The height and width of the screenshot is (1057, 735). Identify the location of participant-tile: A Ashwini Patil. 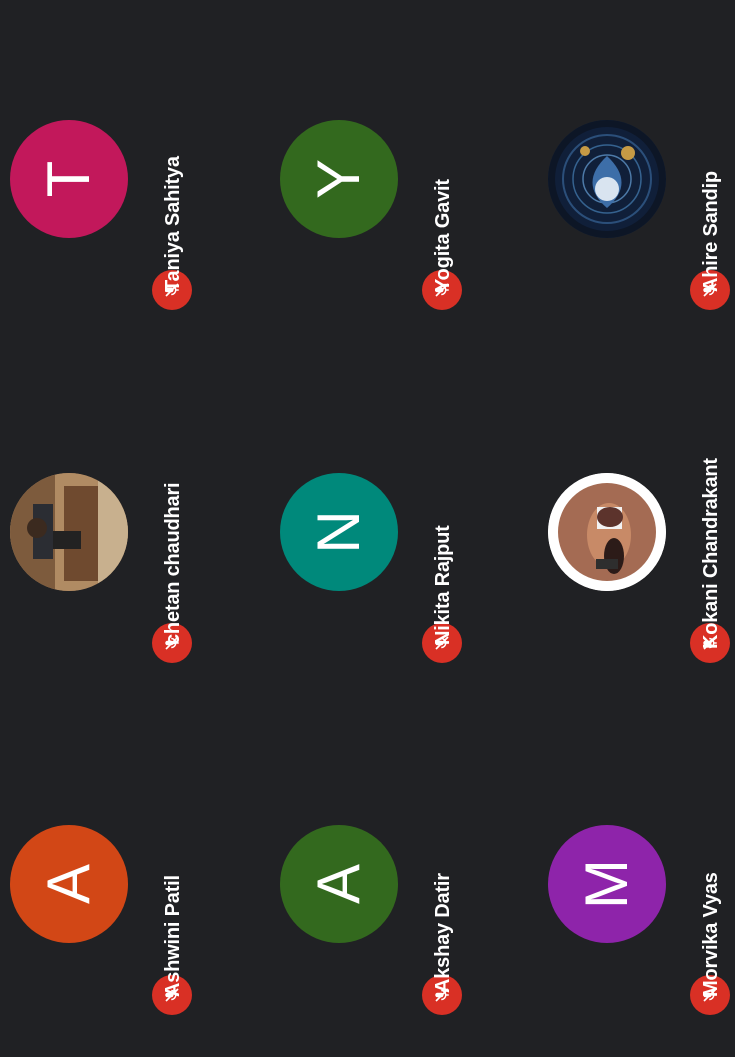
(122, 881).